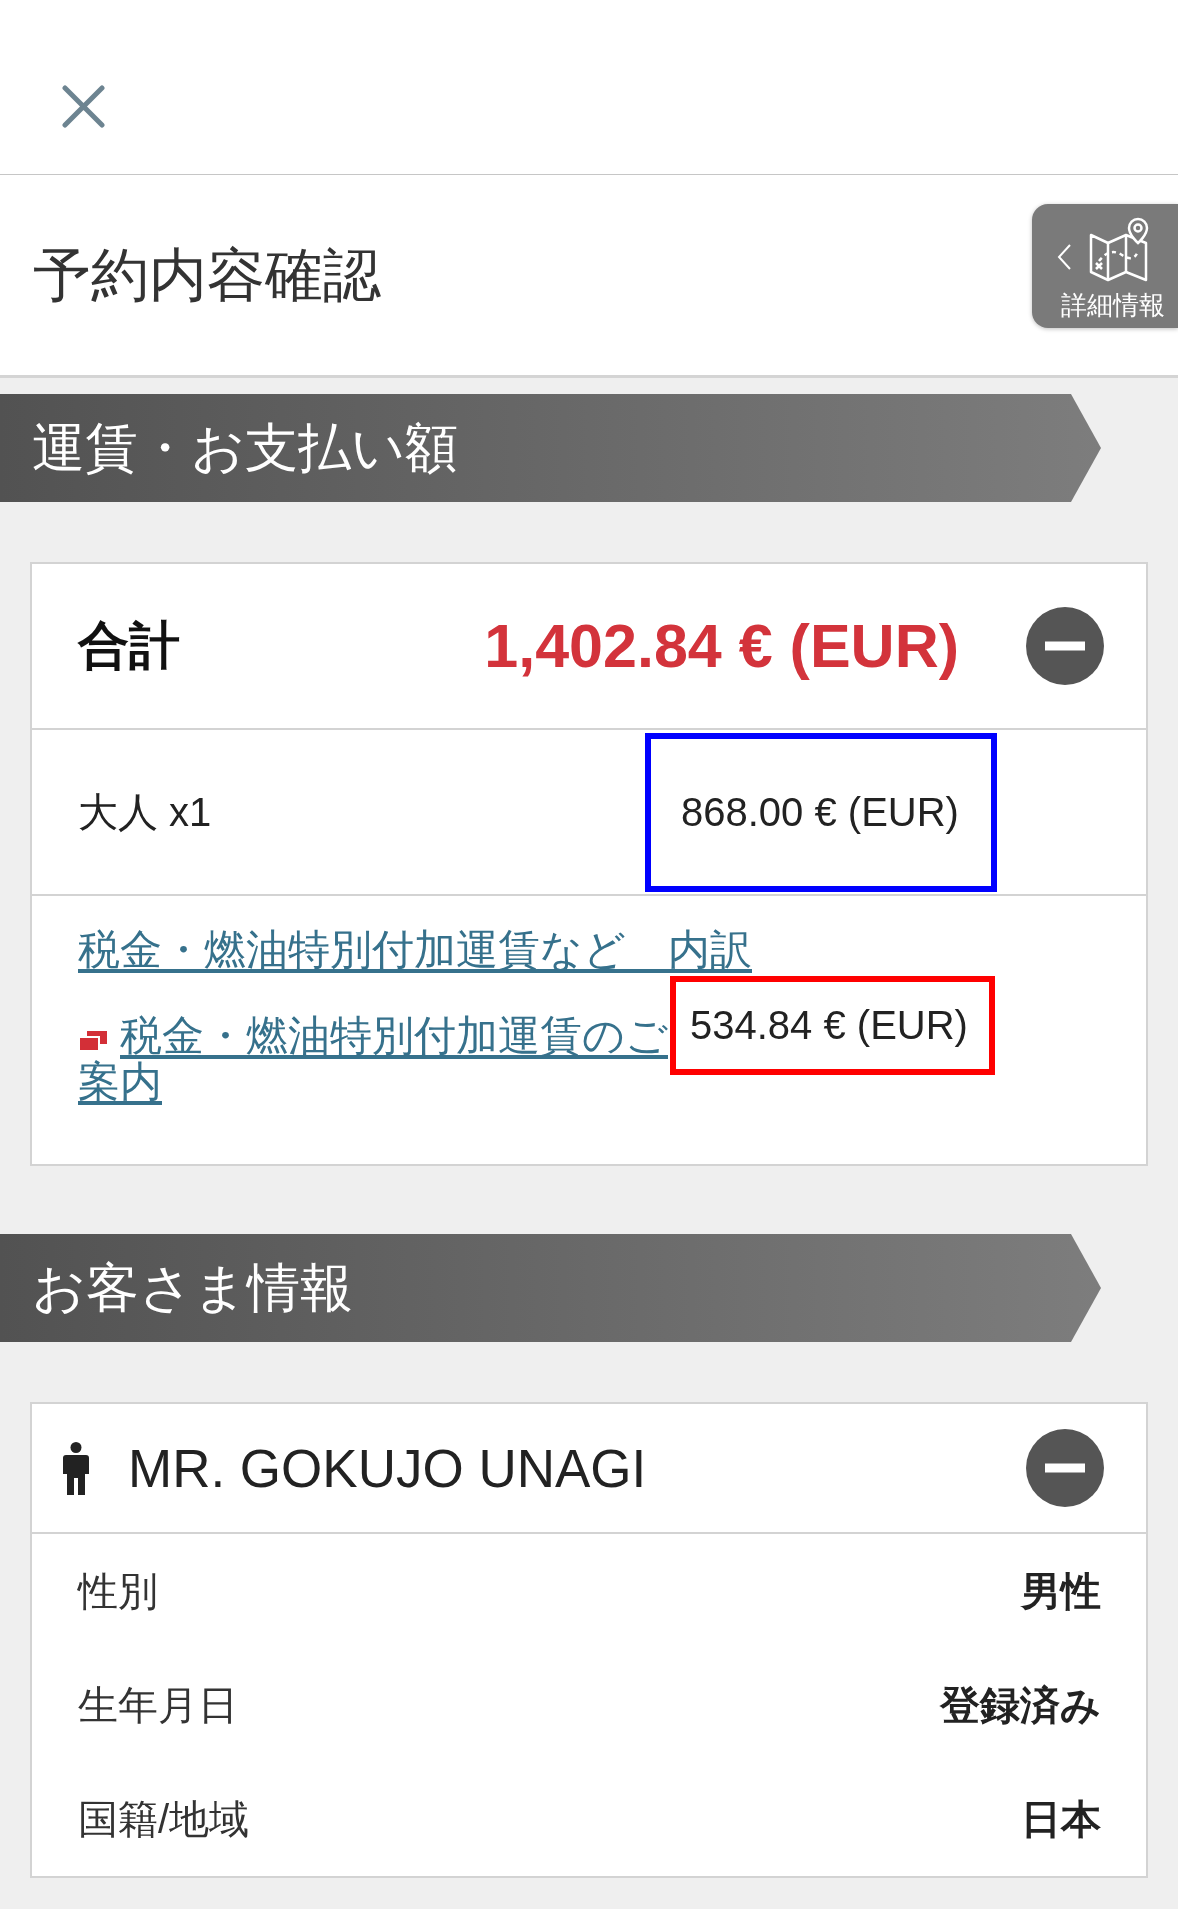 Image resolution: width=1178 pixels, height=1909 pixels. Describe the element at coordinates (721, 646) in the screenshot. I see `total-amount: 1,402.84 € (EUR)` at that location.